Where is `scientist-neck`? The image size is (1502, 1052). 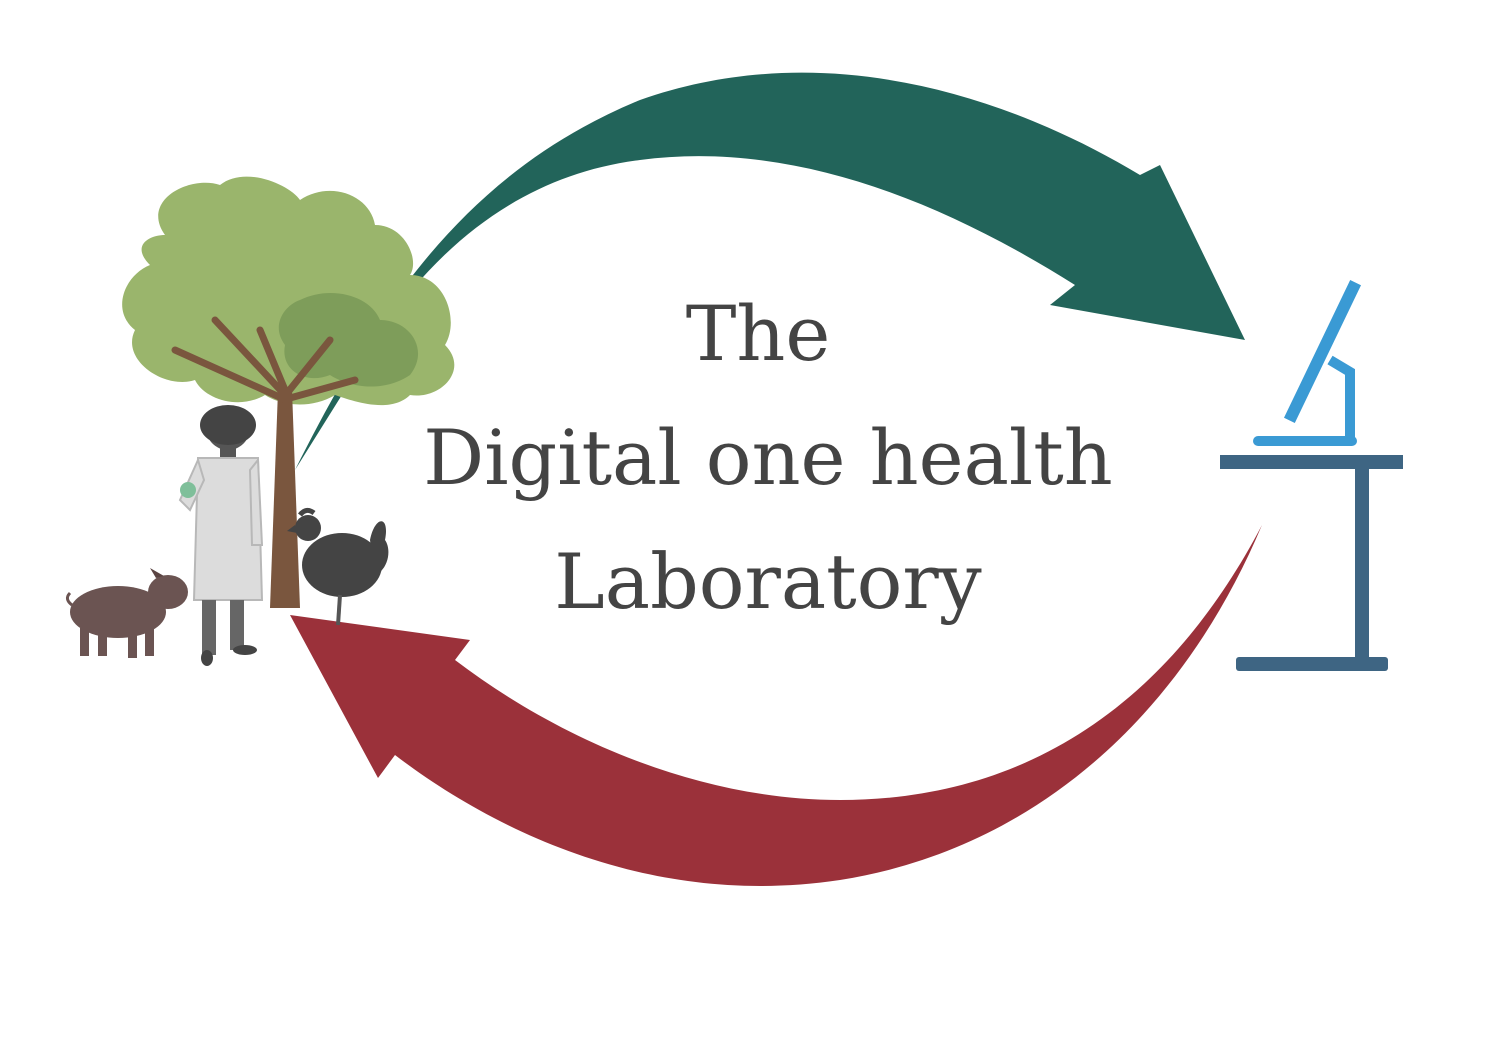 scientist-neck is located at coordinates (228, 452).